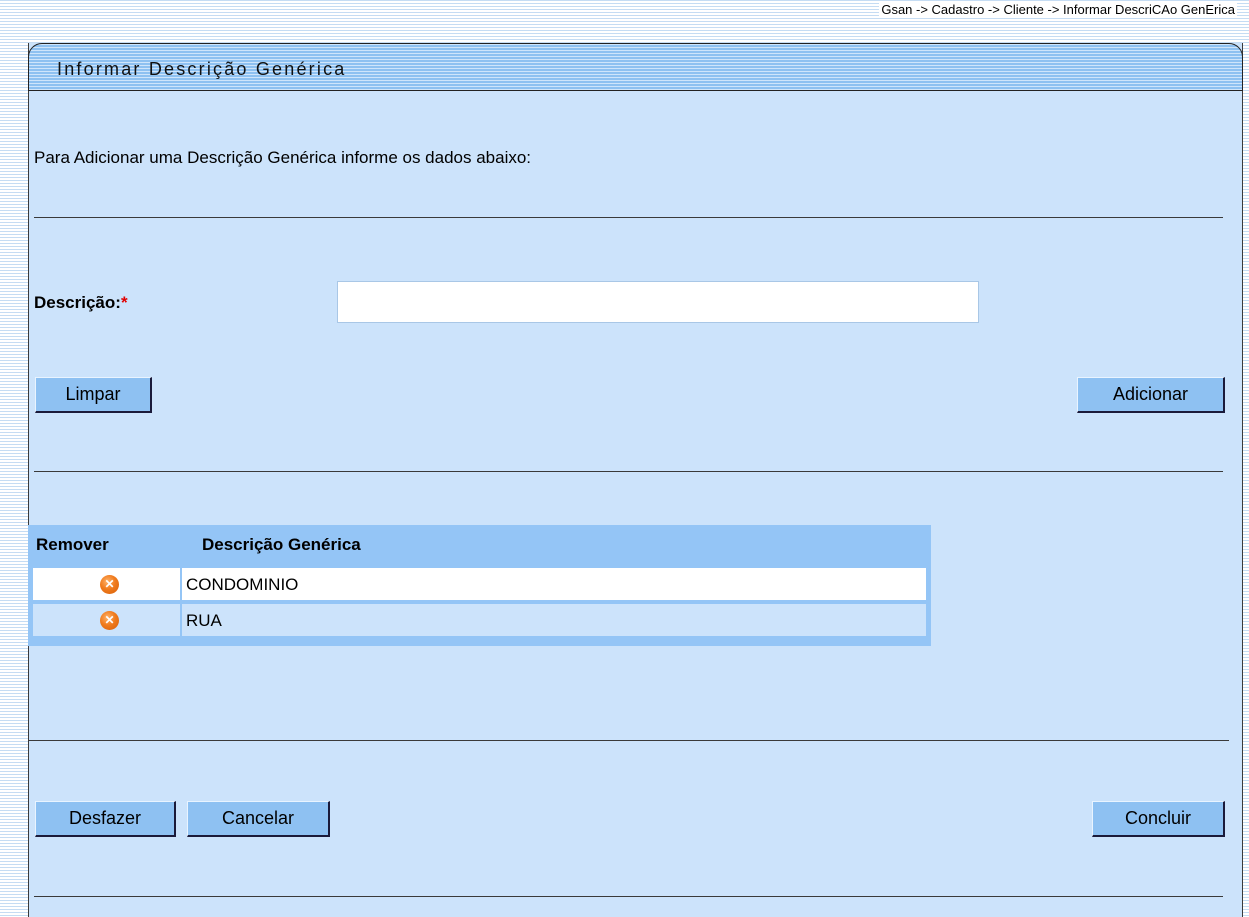 This screenshot has width=1249, height=917. I want to click on cancelar-button: Cancelar, so click(258, 819).